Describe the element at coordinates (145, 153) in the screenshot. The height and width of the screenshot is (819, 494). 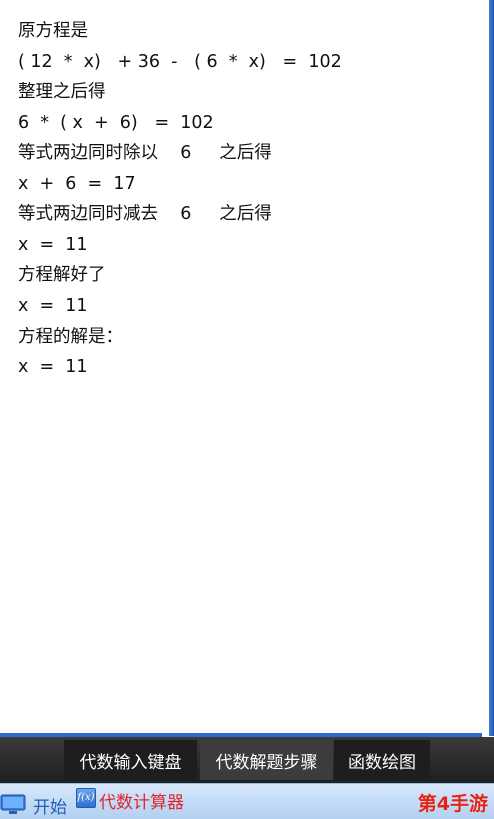
I see `solution-line: 等式两边同时除以 6 之后得` at that location.